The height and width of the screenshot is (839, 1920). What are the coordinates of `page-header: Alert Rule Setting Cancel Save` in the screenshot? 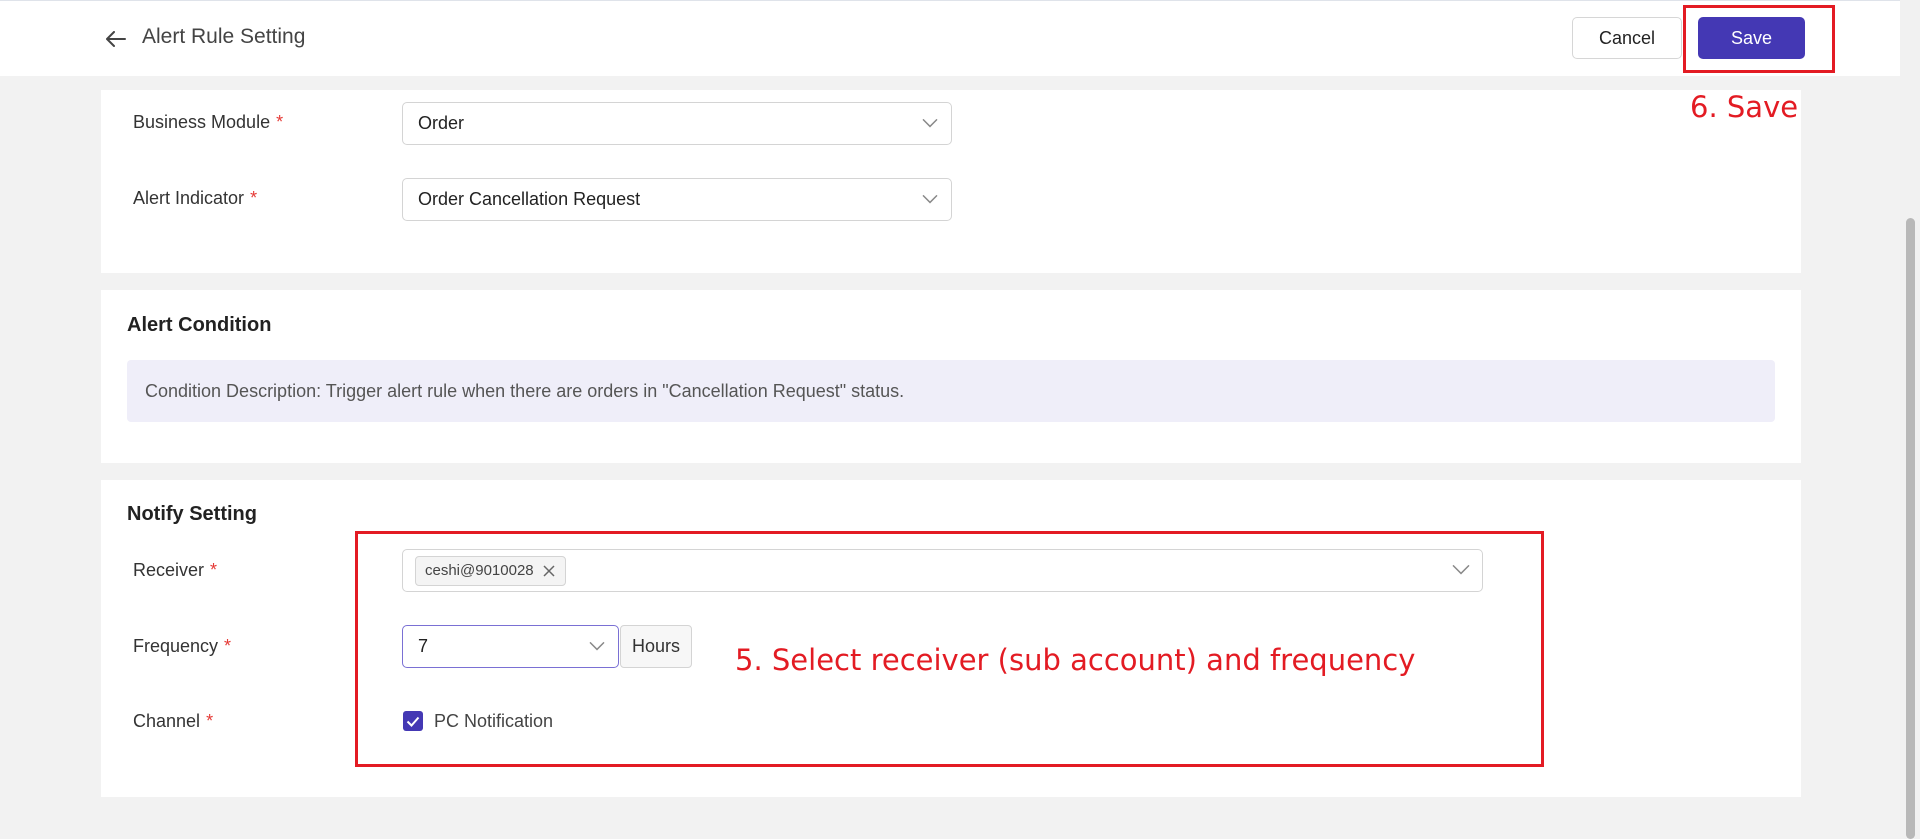 It's located at (950, 38).